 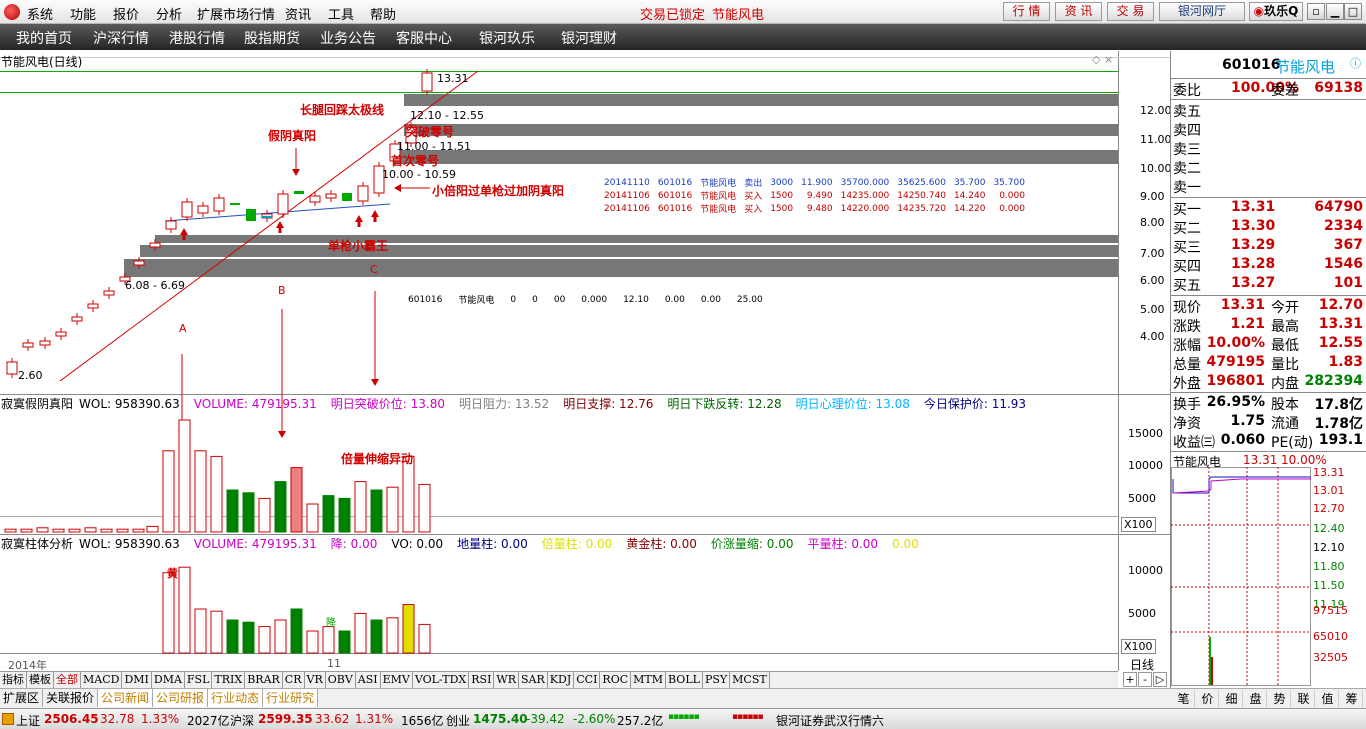 I want to click on stat-row: 涨幅 10.00% 最低 12.55, so click(x=1269, y=344).